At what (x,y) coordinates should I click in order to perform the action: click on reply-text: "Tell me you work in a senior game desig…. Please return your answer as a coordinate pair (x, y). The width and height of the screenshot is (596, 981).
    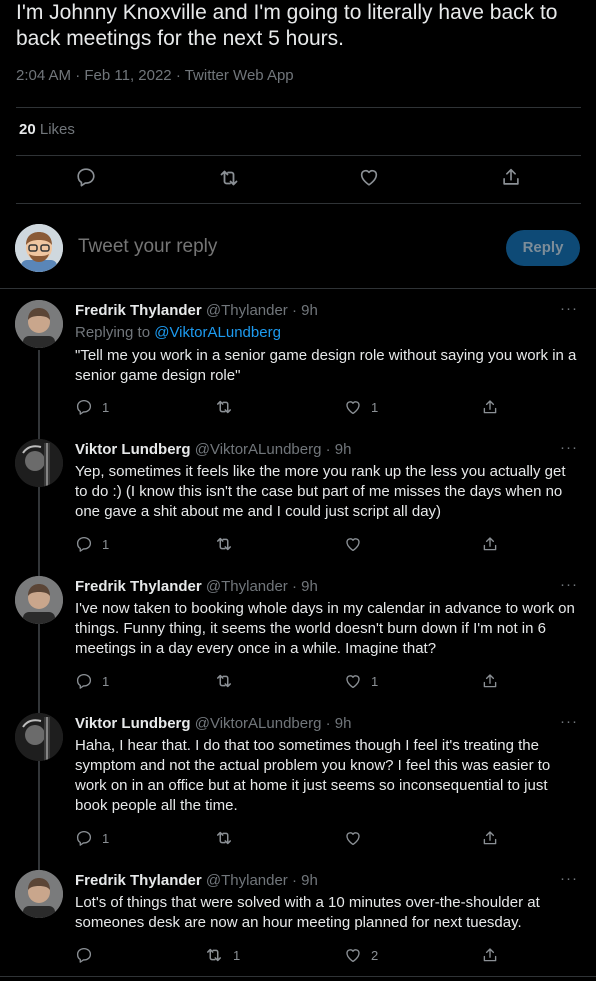
    Looking at the image, I should click on (326, 365).